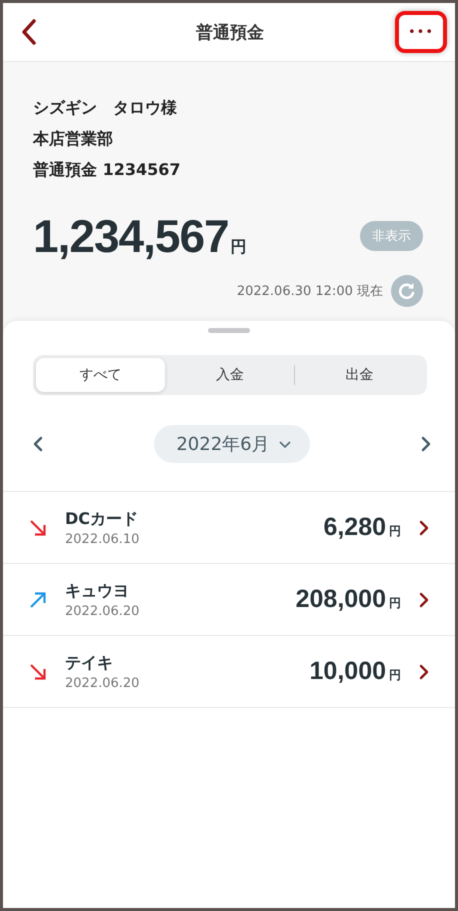 Image resolution: width=458 pixels, height=911 pixels. Describe the element at coordinates (229, 600) in the screenshot. I see `transaction-row: キュウヨ 2022.06.20 208,000 円` at that location.